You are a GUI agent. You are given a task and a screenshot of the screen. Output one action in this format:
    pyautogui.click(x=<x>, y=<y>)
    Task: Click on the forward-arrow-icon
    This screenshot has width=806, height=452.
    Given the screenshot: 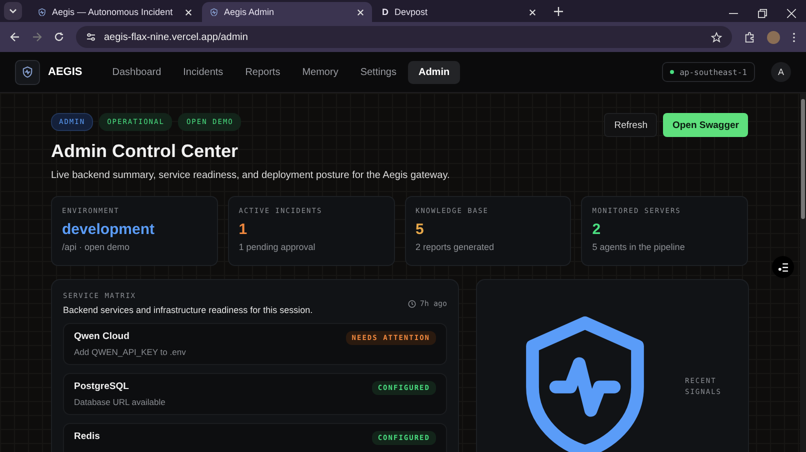 What is the action you would take?
    pyautogui.click(x=37, y=37)
    